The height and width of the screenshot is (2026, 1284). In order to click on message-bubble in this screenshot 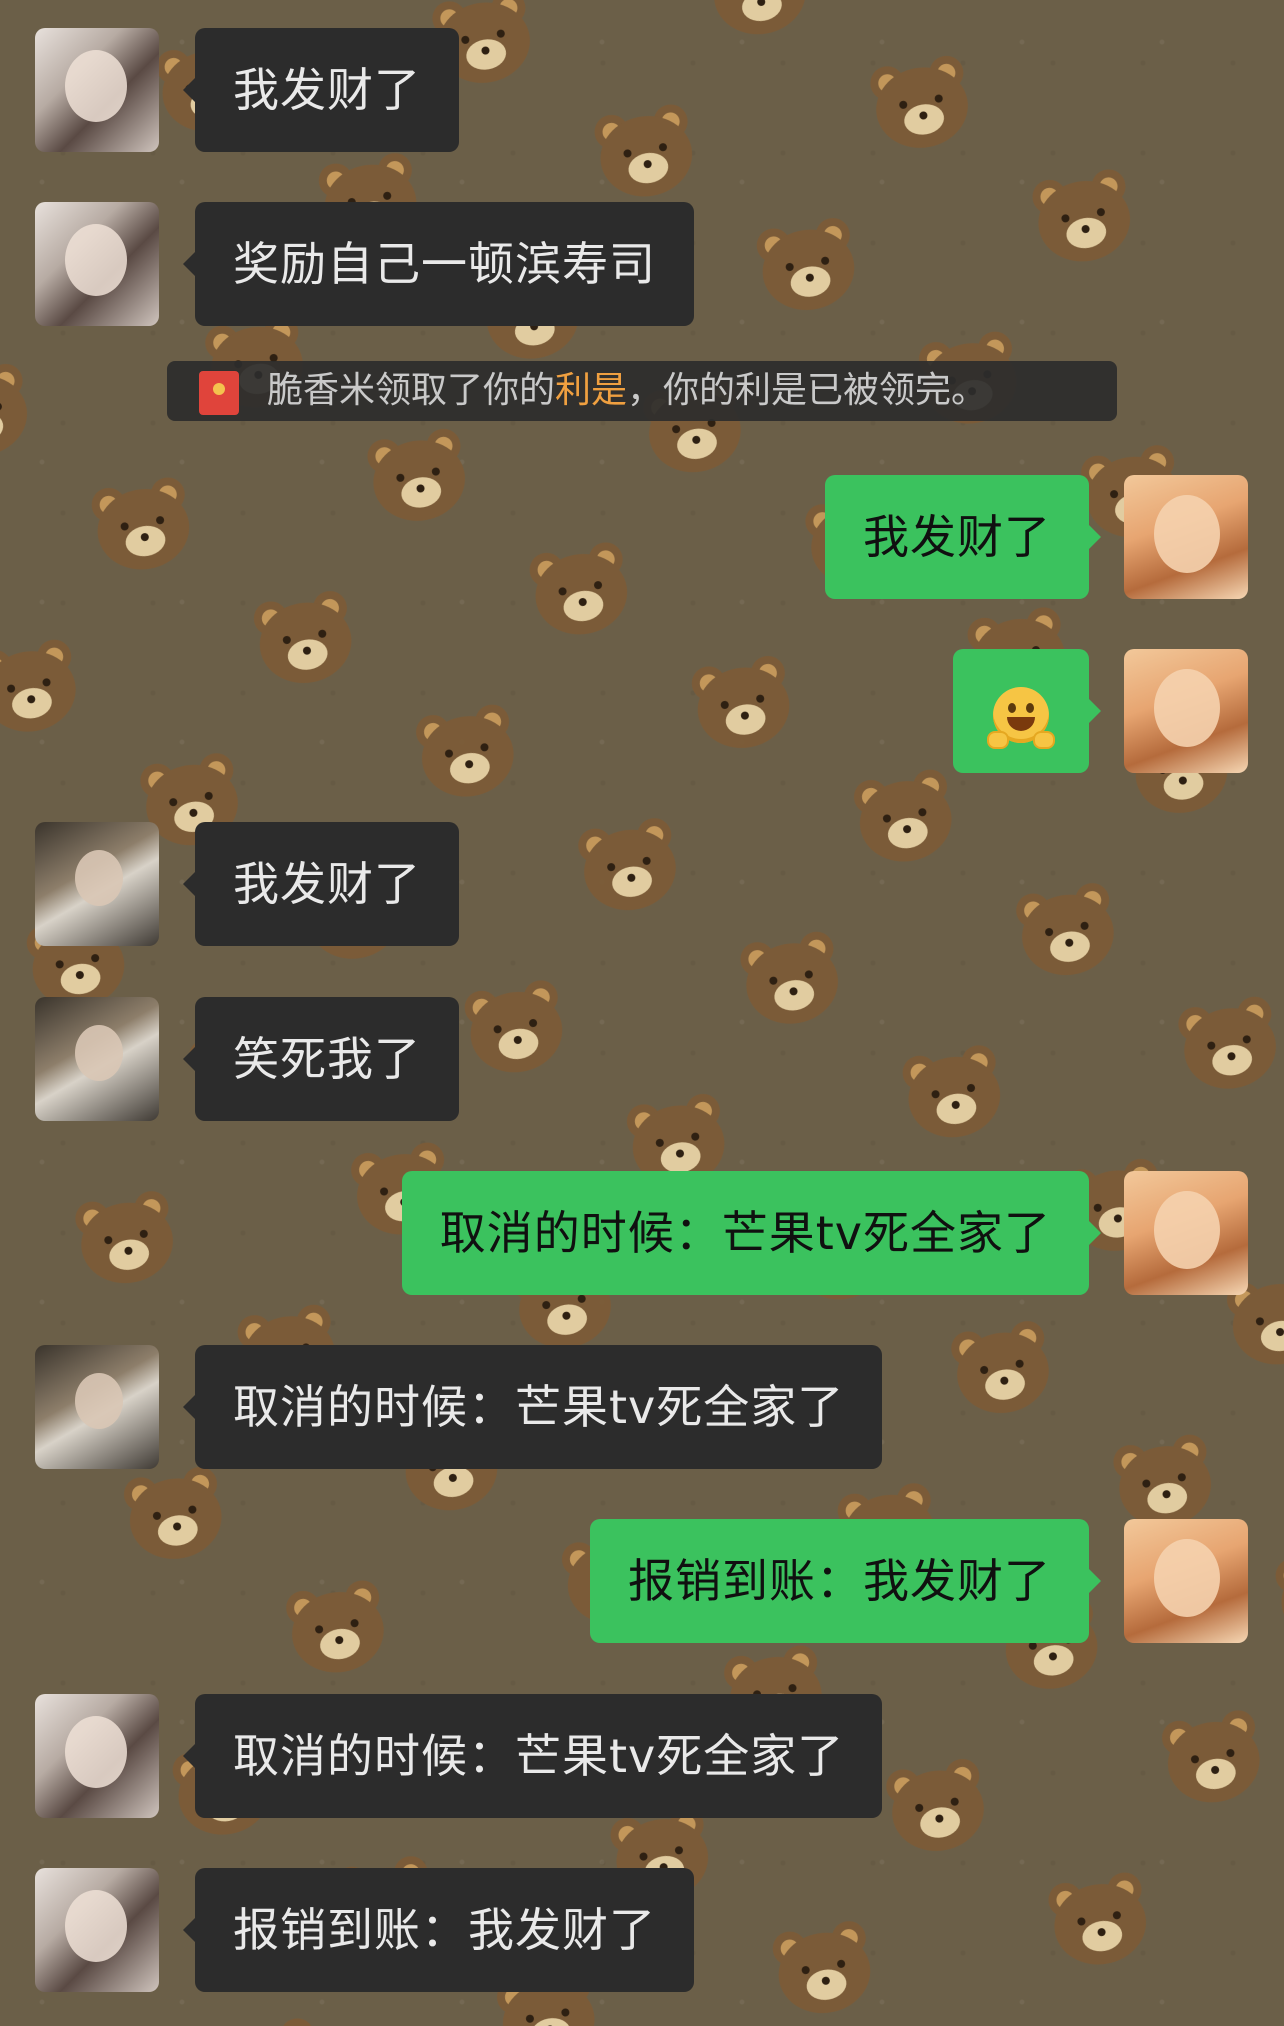, I will do `click(1027, 711)`.